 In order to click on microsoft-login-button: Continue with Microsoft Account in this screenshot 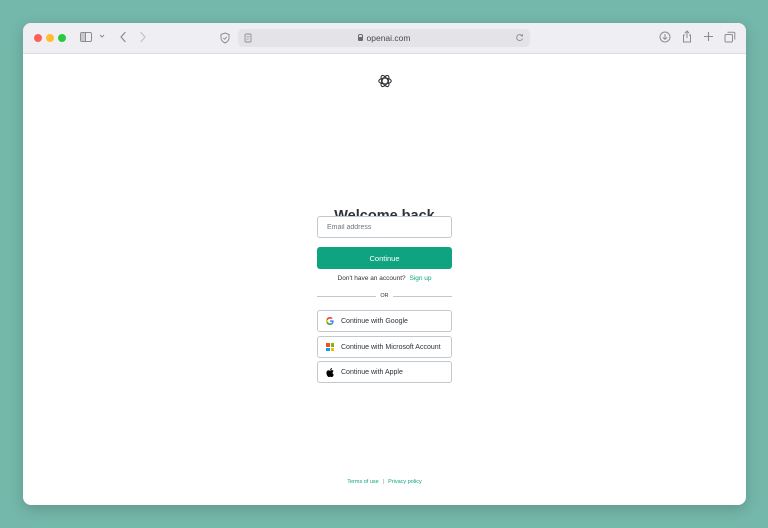, I will do `click(384, 347)`.